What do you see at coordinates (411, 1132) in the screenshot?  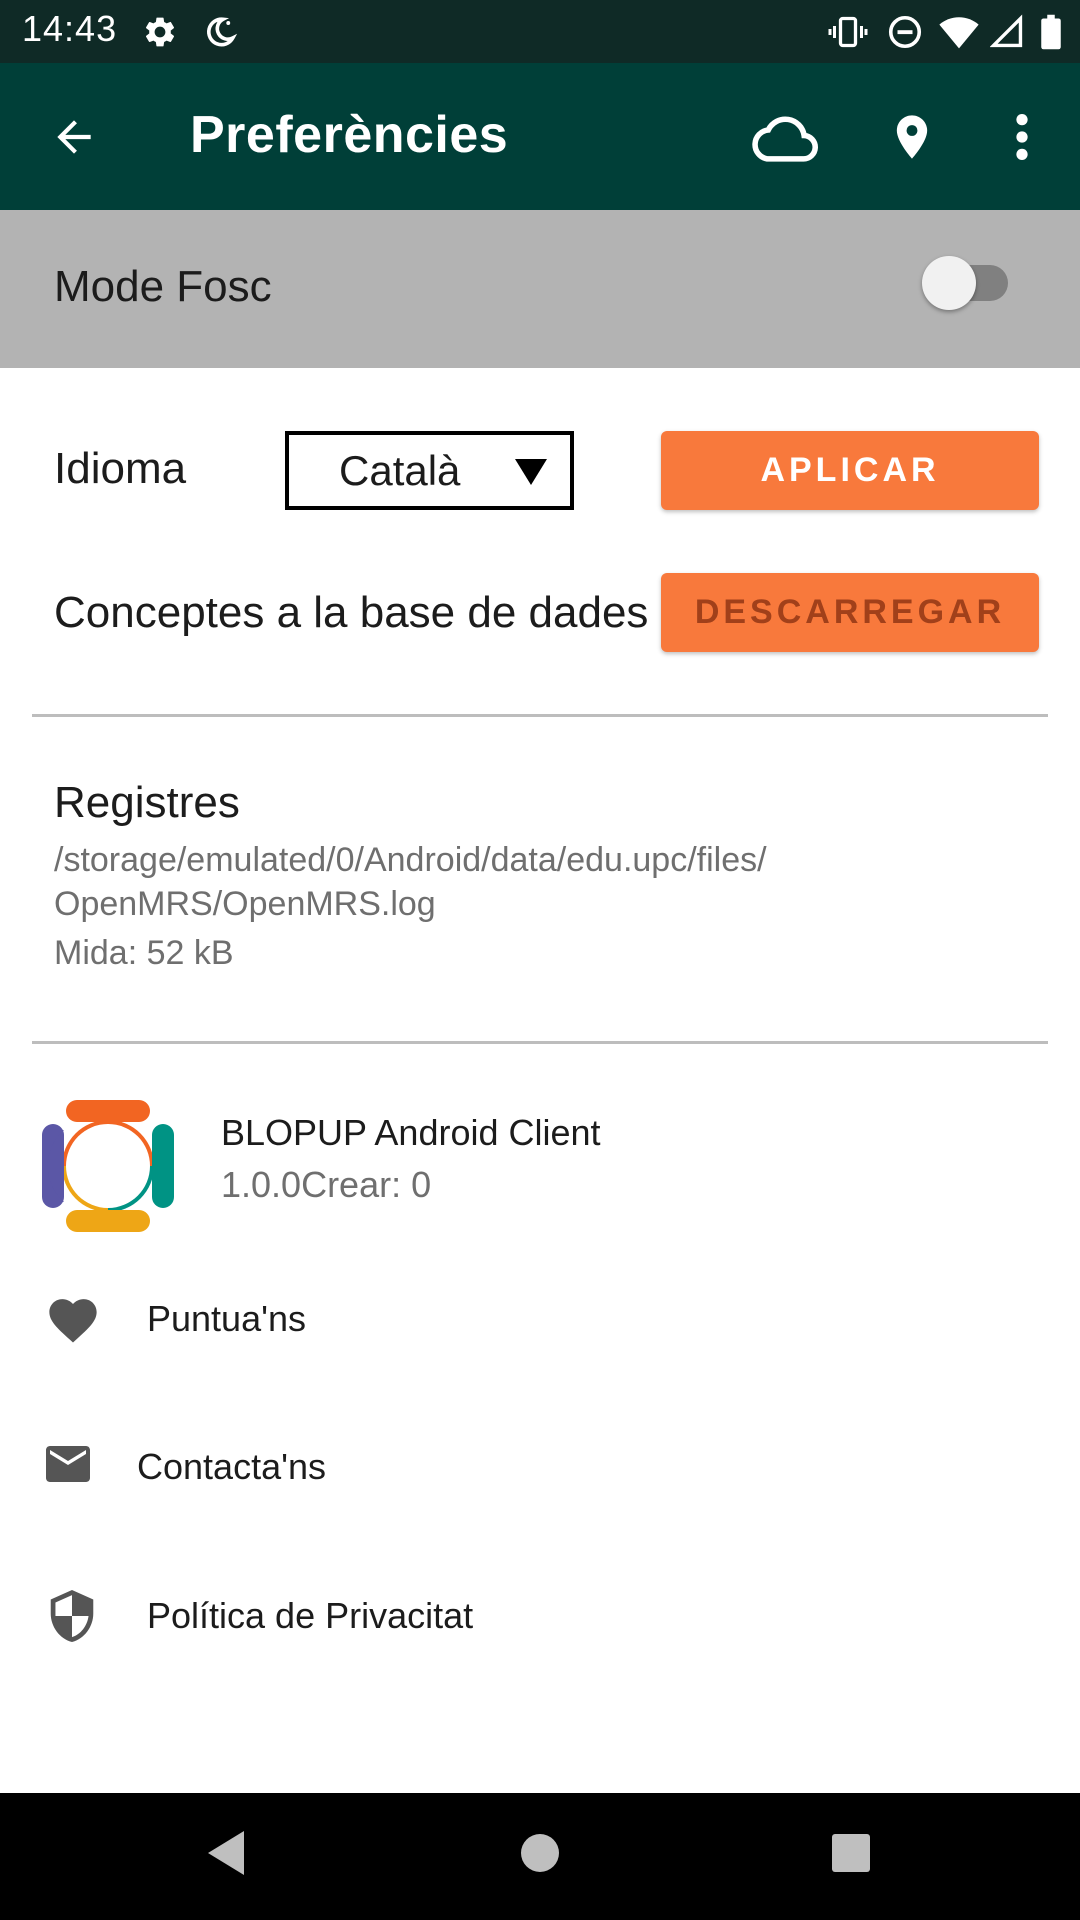 I see `app-name: BLOPUP Android Client` at bounding box center [411, 1132].